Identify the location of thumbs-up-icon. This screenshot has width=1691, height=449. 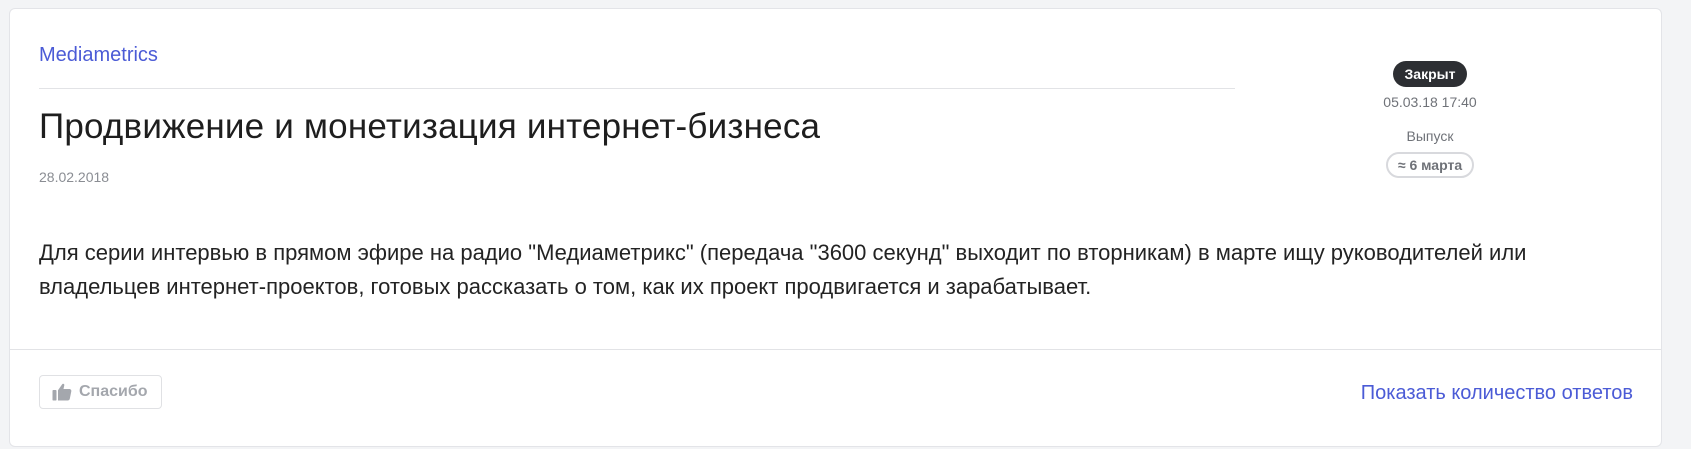
(62, 392).